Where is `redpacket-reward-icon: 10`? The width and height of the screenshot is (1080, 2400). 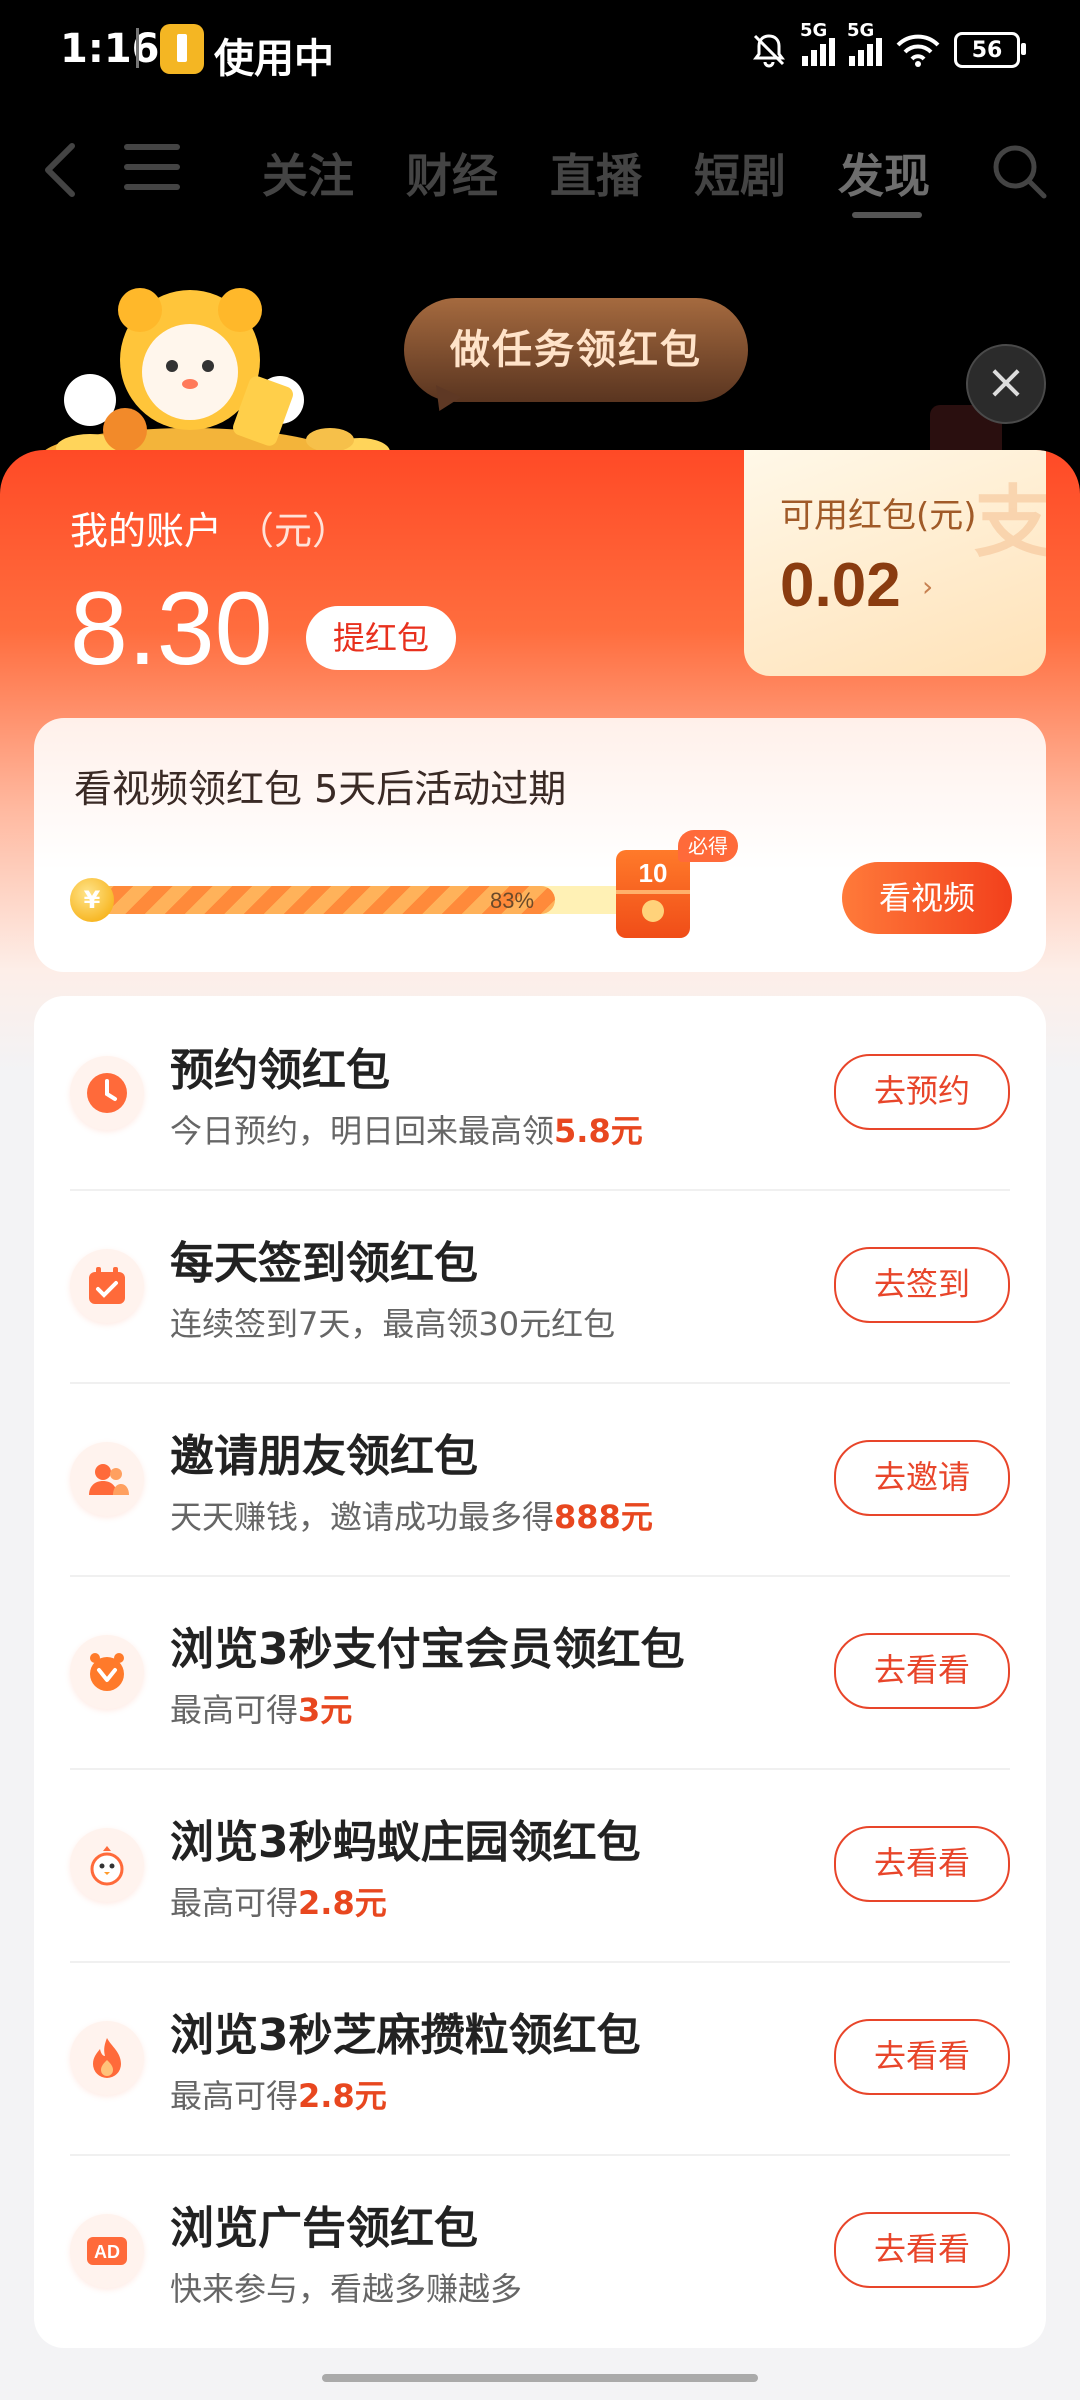
redpacket-reward-icon: 10 is located at coordinates (653, 894).